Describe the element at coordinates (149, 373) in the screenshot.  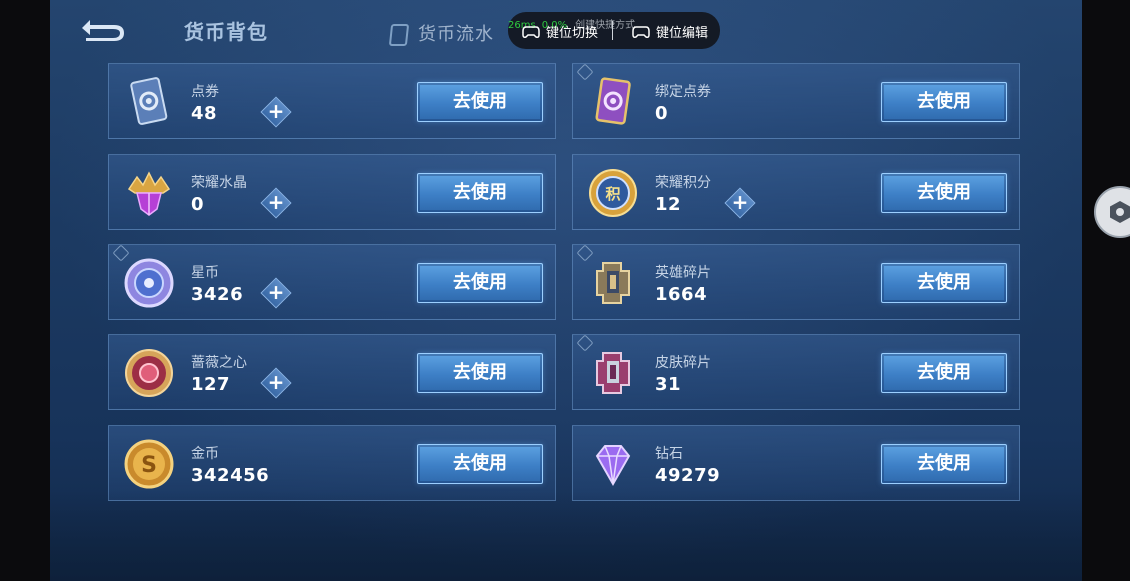
I see `rose-heart-icon` at that location.